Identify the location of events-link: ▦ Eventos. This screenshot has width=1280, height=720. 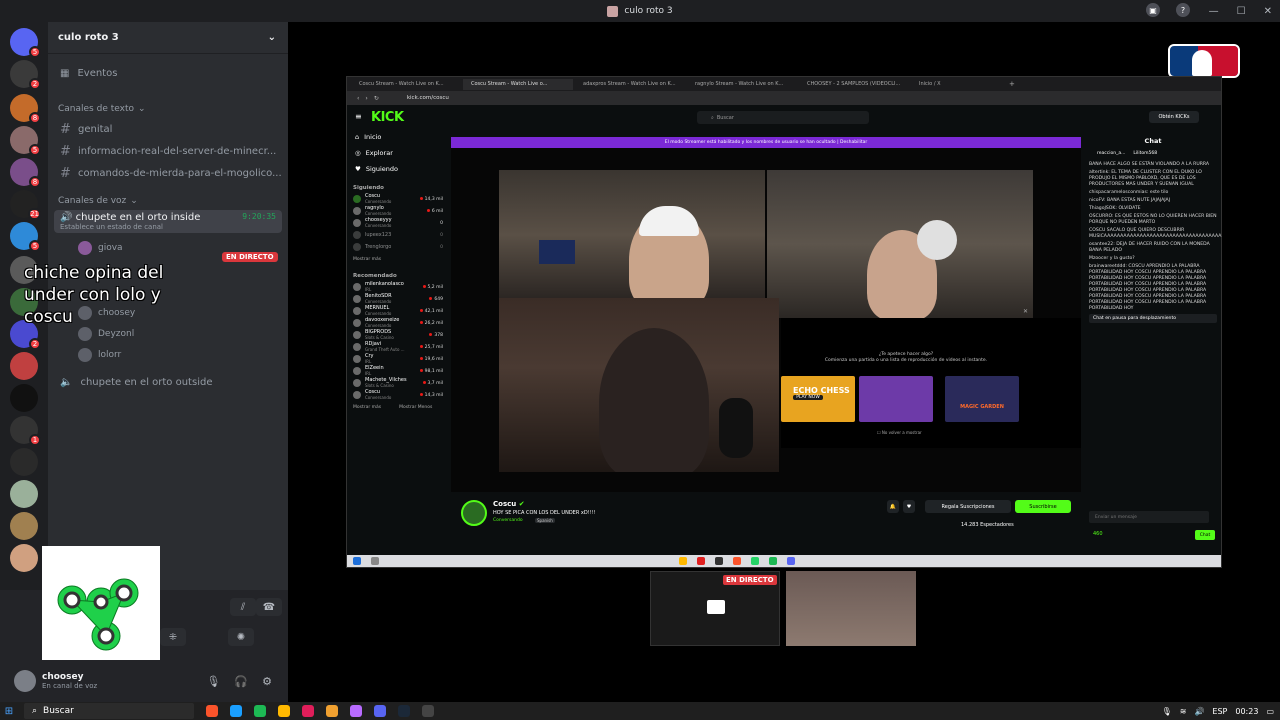
(168, 73).